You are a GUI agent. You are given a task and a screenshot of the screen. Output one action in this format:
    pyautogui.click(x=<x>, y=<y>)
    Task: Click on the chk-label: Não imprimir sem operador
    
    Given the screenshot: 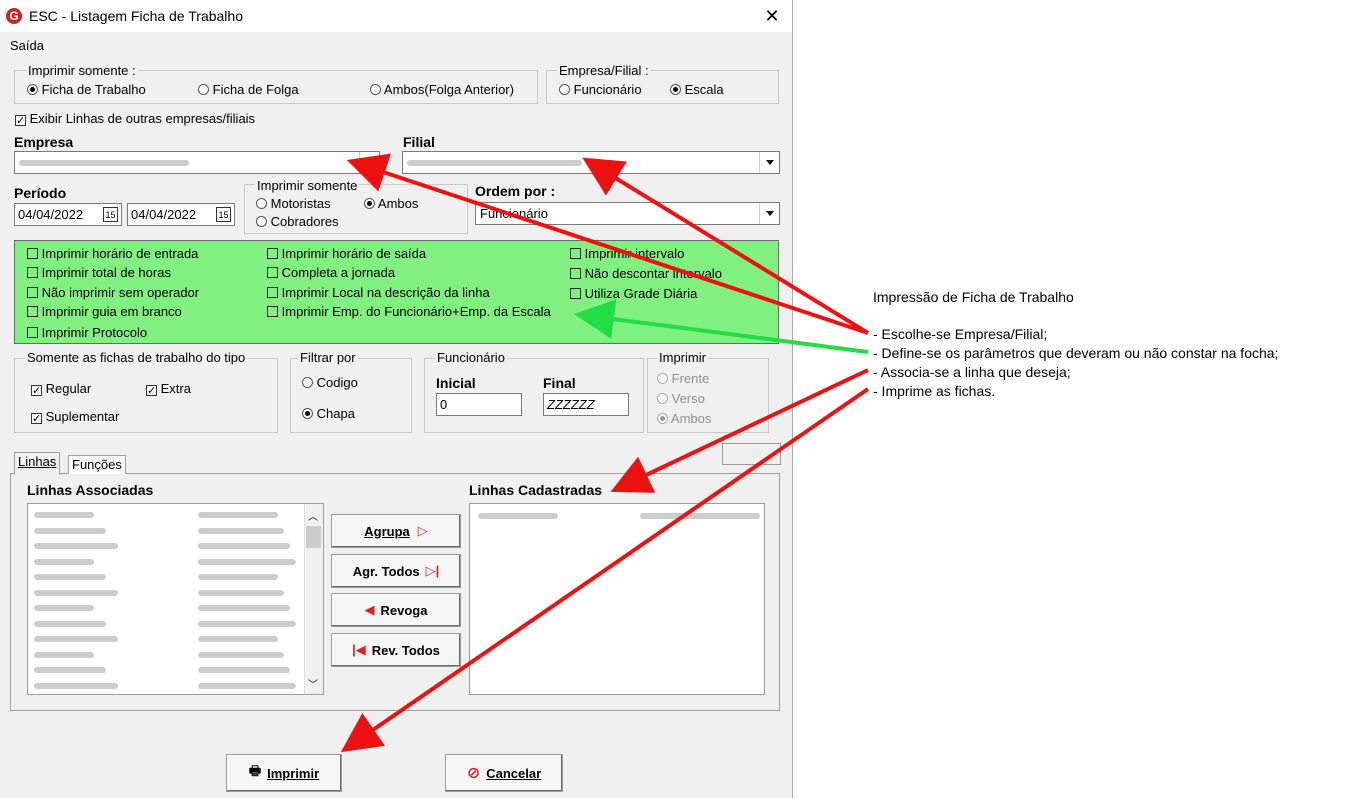 What is the action you would take?
    pyautogui.click(x=120, y=292)
    